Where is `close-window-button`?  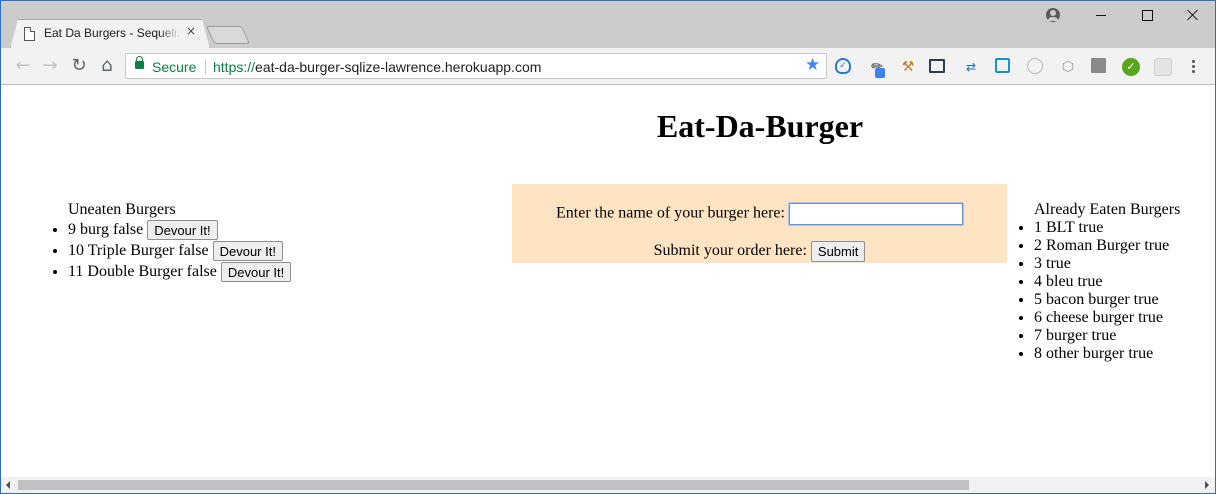 close-window-button is located at coordinates (1193, 15).